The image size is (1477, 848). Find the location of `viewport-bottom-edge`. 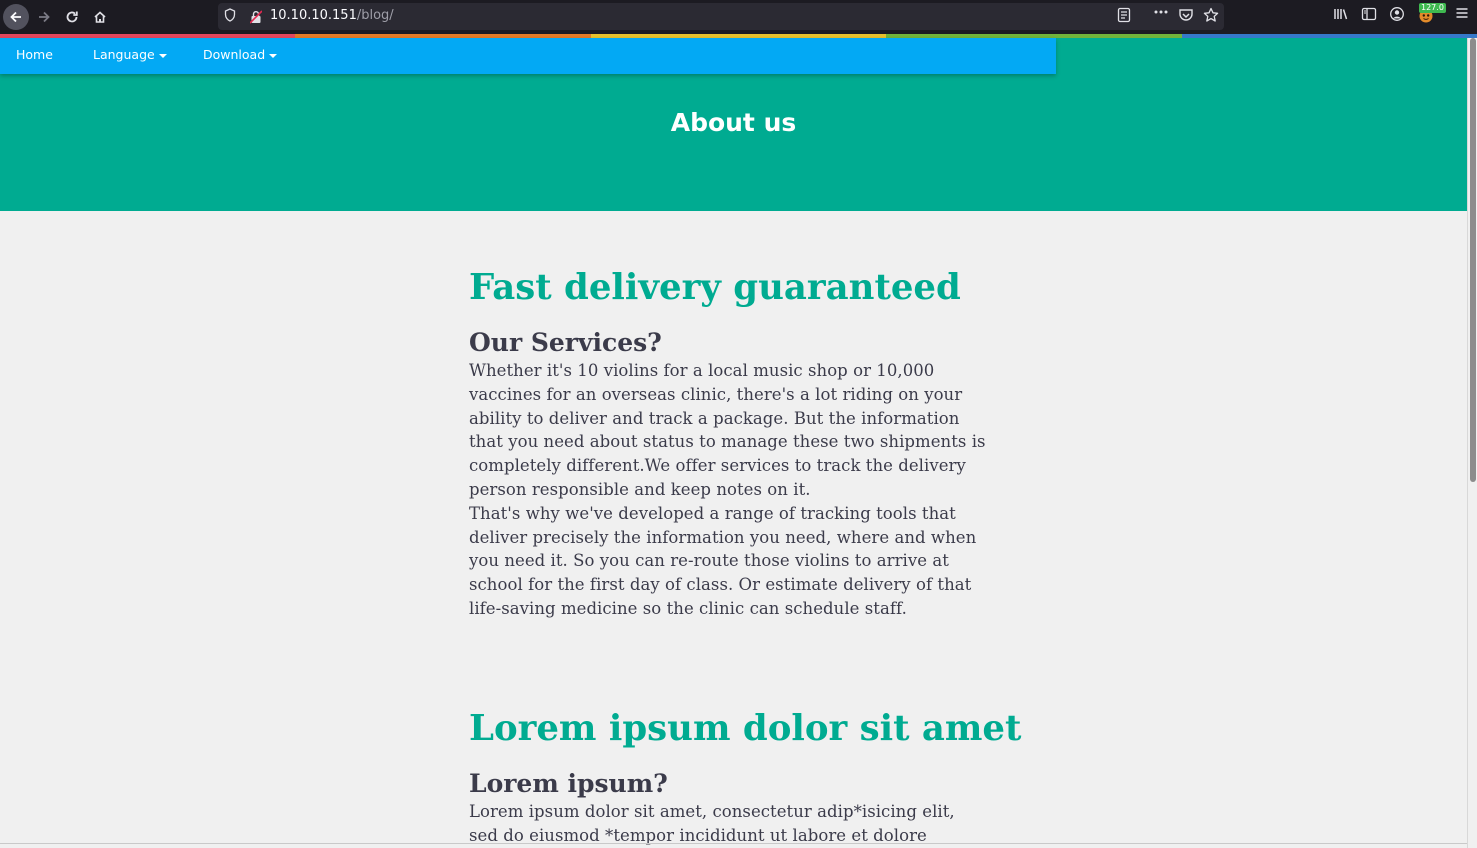

viewport-bottom-edge is located at coordinates (733, 843).